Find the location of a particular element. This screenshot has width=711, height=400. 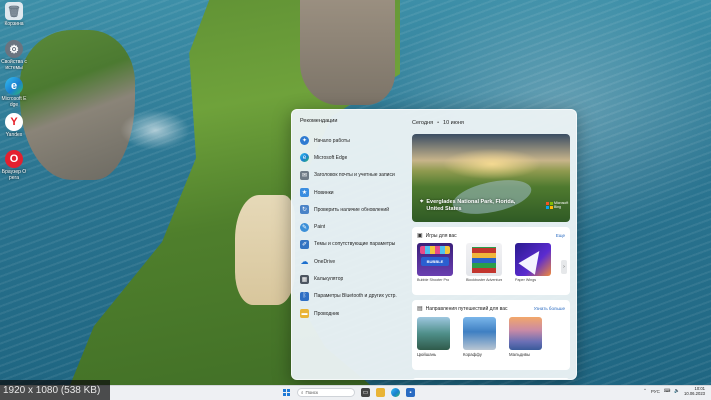

yandex-icon: Y is located at coordinates (14, 122).